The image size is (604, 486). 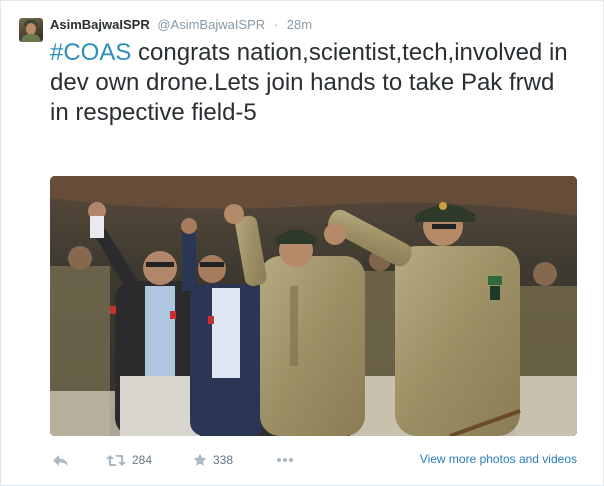 I want to click on view-more-photos-link: View more photos and videos, so click(x=498, y=459).